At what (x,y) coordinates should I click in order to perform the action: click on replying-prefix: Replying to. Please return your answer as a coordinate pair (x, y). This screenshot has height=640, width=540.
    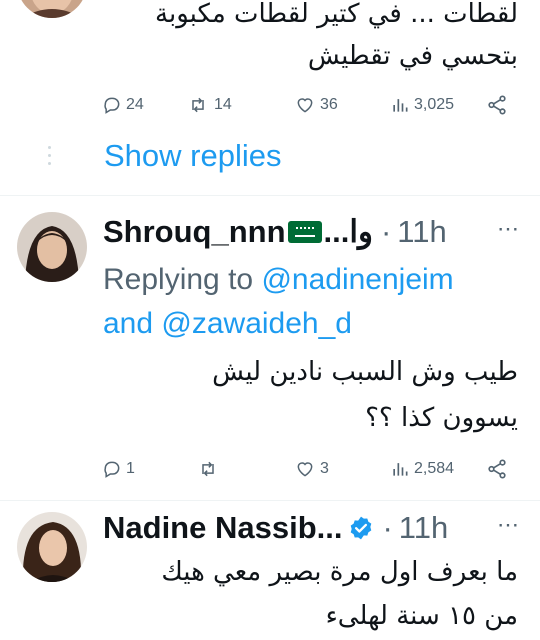
    Looking at the image, I should click on (178, 279).